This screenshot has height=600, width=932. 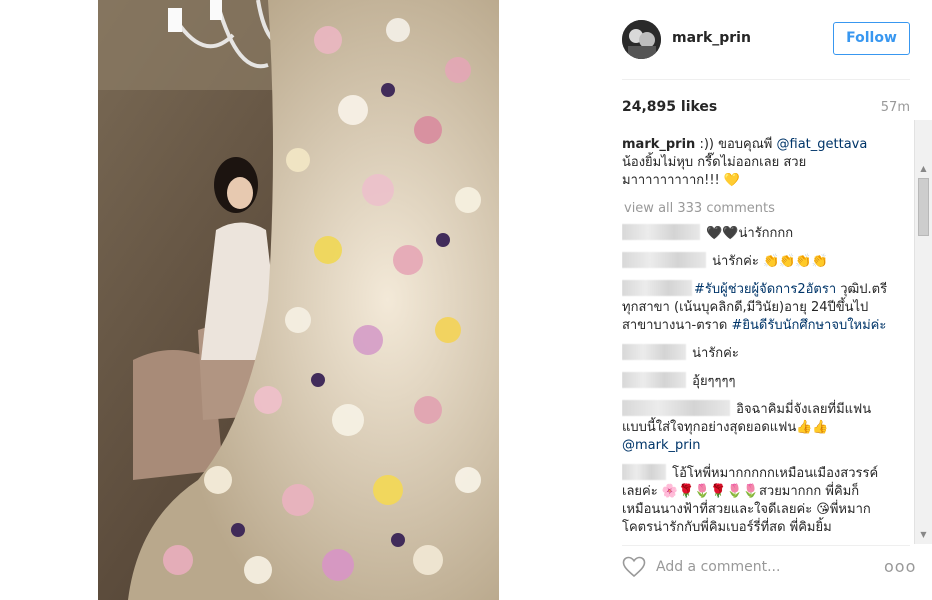 What do you see at coordinates (49, 300) in the screenshot?
I see `left-gutter` at bounding box center [49, 300].